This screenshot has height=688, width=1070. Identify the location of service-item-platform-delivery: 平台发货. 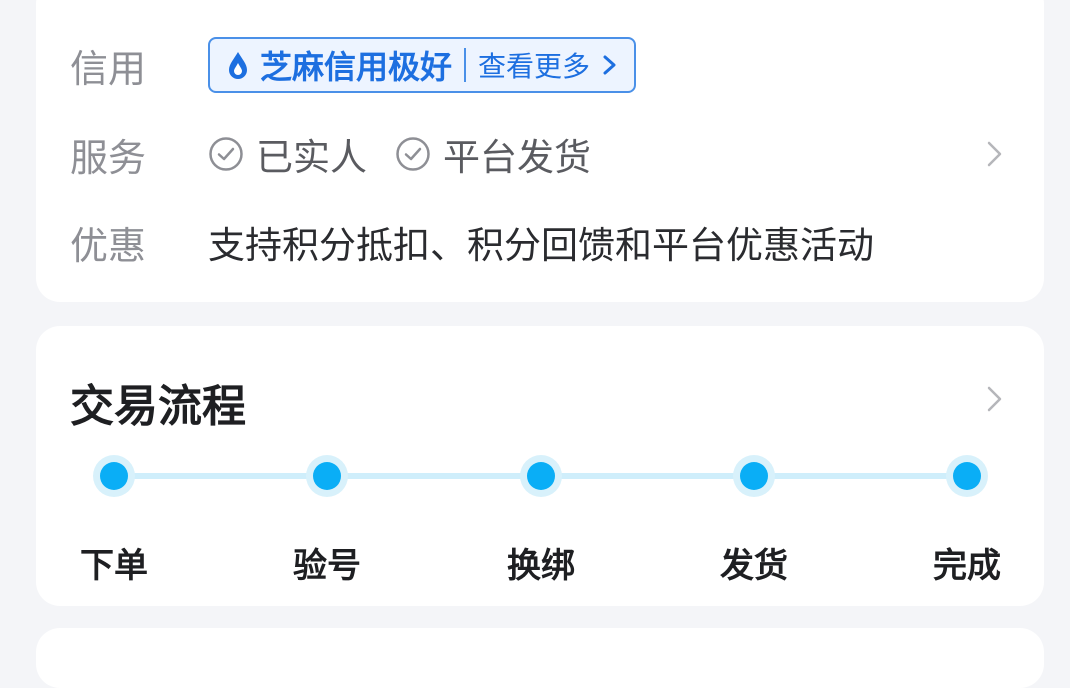
(493, 154).